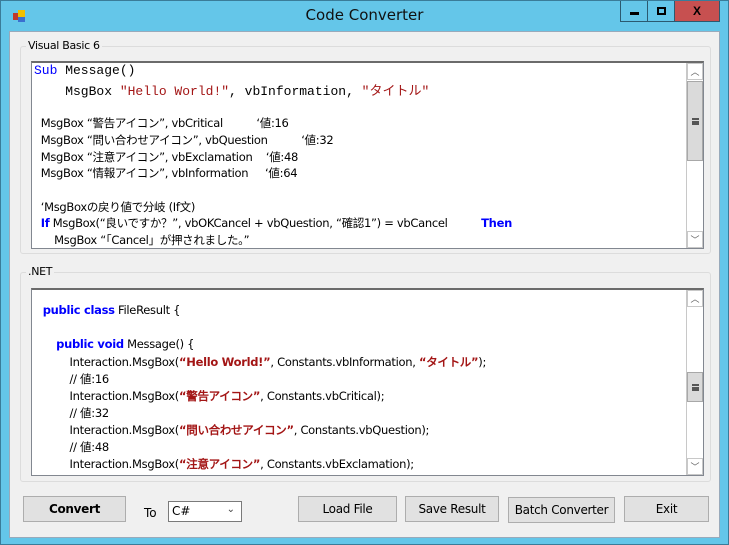 This screenshot has width=729, height=545. What do you see at coordinates (205, 511) in the screenshot?
I see `language-select: C# ⌄` at bounding box center [205, 511].